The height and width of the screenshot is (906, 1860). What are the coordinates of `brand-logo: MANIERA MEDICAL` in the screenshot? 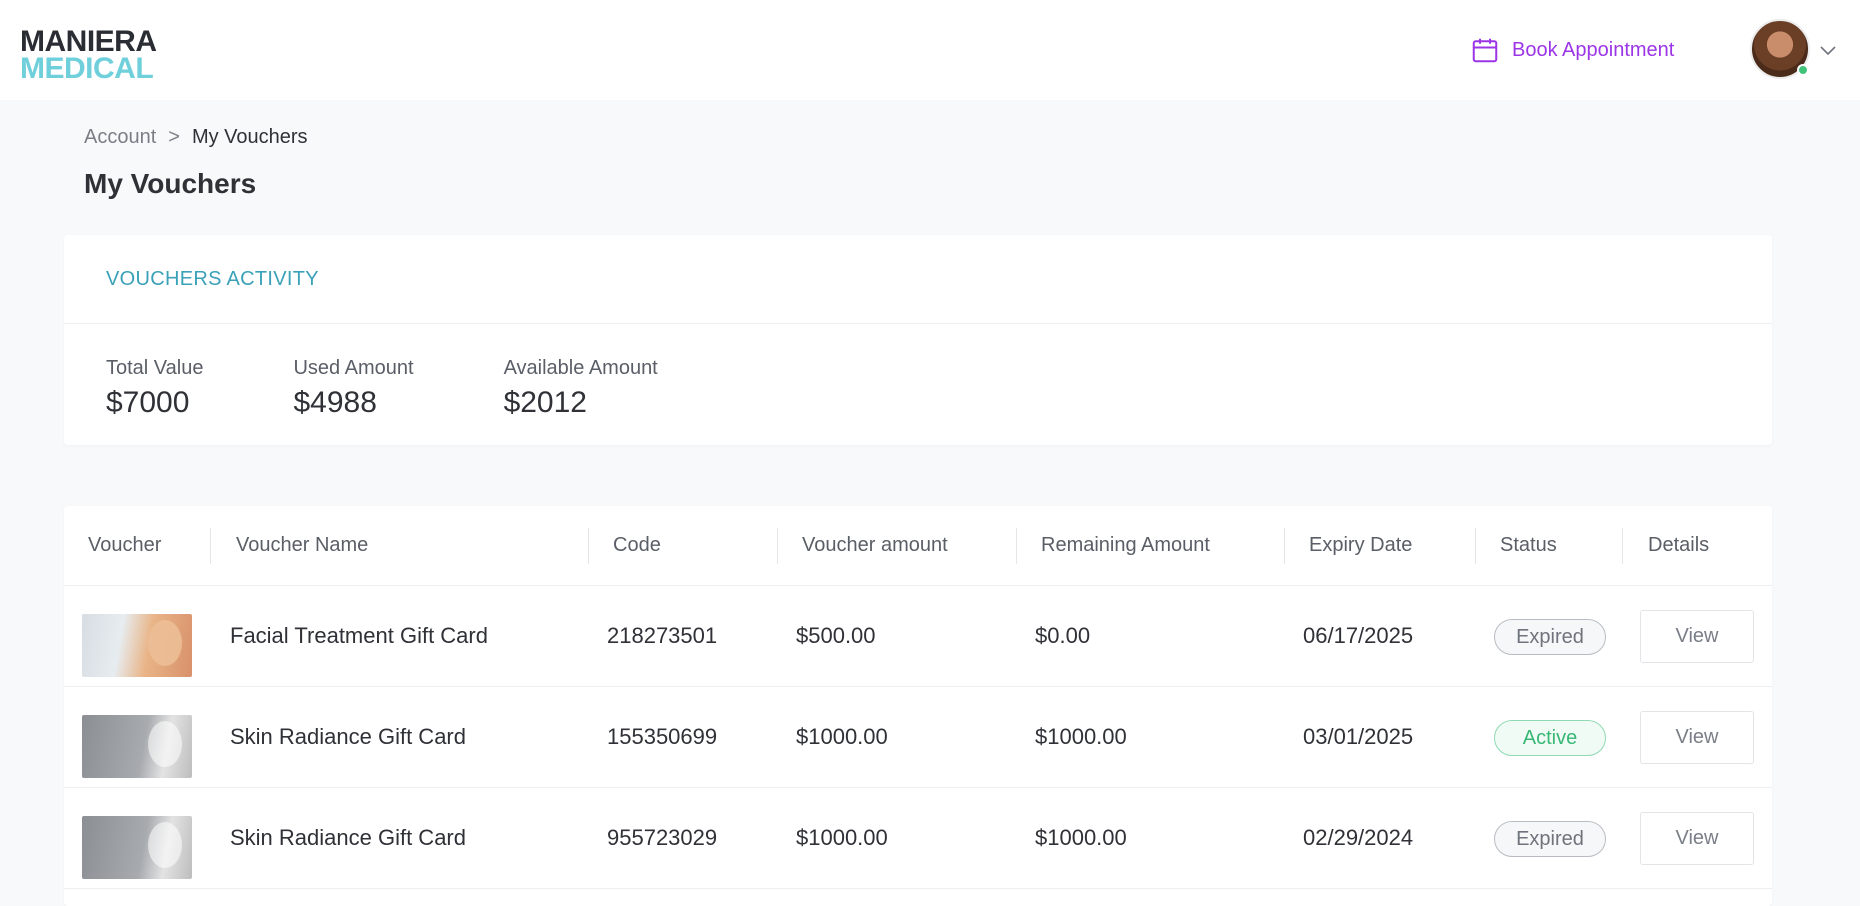 It's located at (88, 55).